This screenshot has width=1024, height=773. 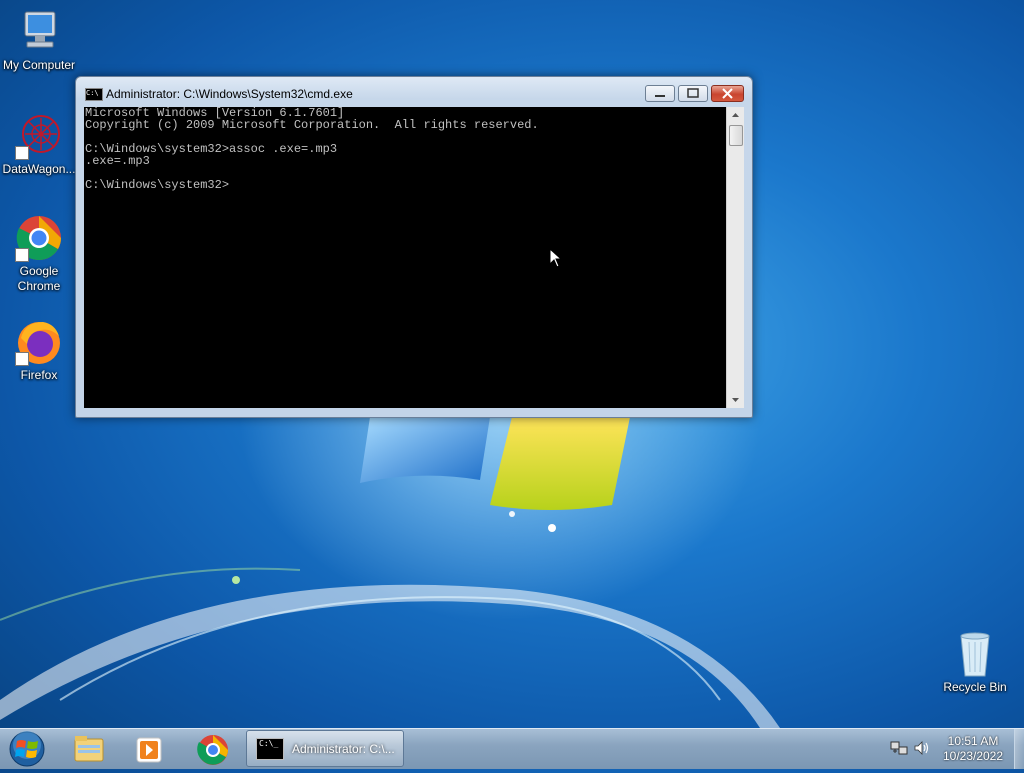 What do you see at coordinates (899, 748) in the screenshot?
I see `network-icon` at bounding box center [899, 748].